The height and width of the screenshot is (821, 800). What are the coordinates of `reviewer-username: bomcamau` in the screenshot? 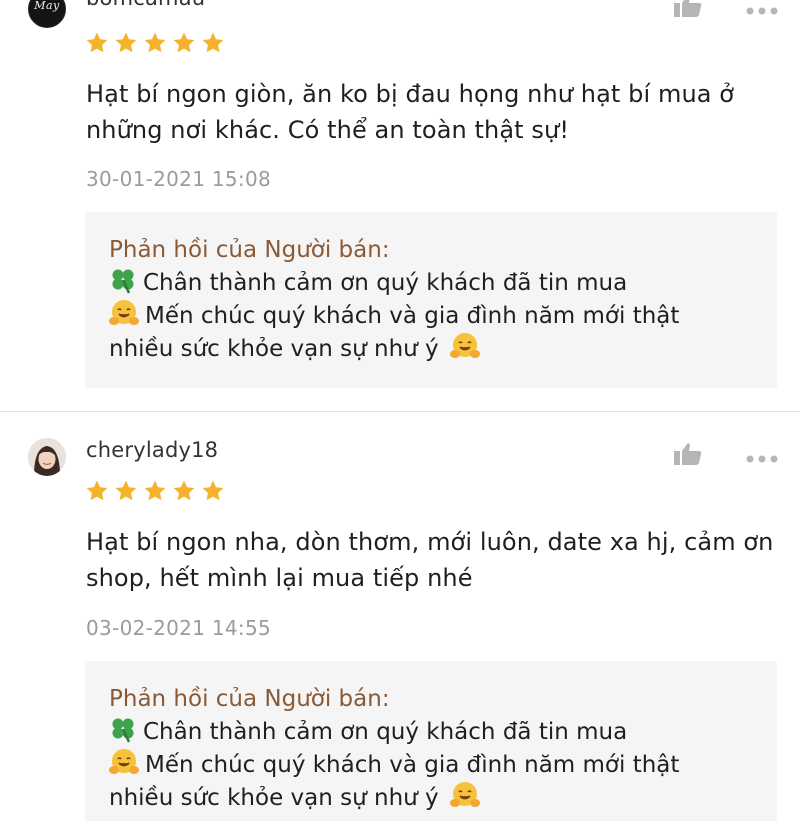 It's located at (145, 5).